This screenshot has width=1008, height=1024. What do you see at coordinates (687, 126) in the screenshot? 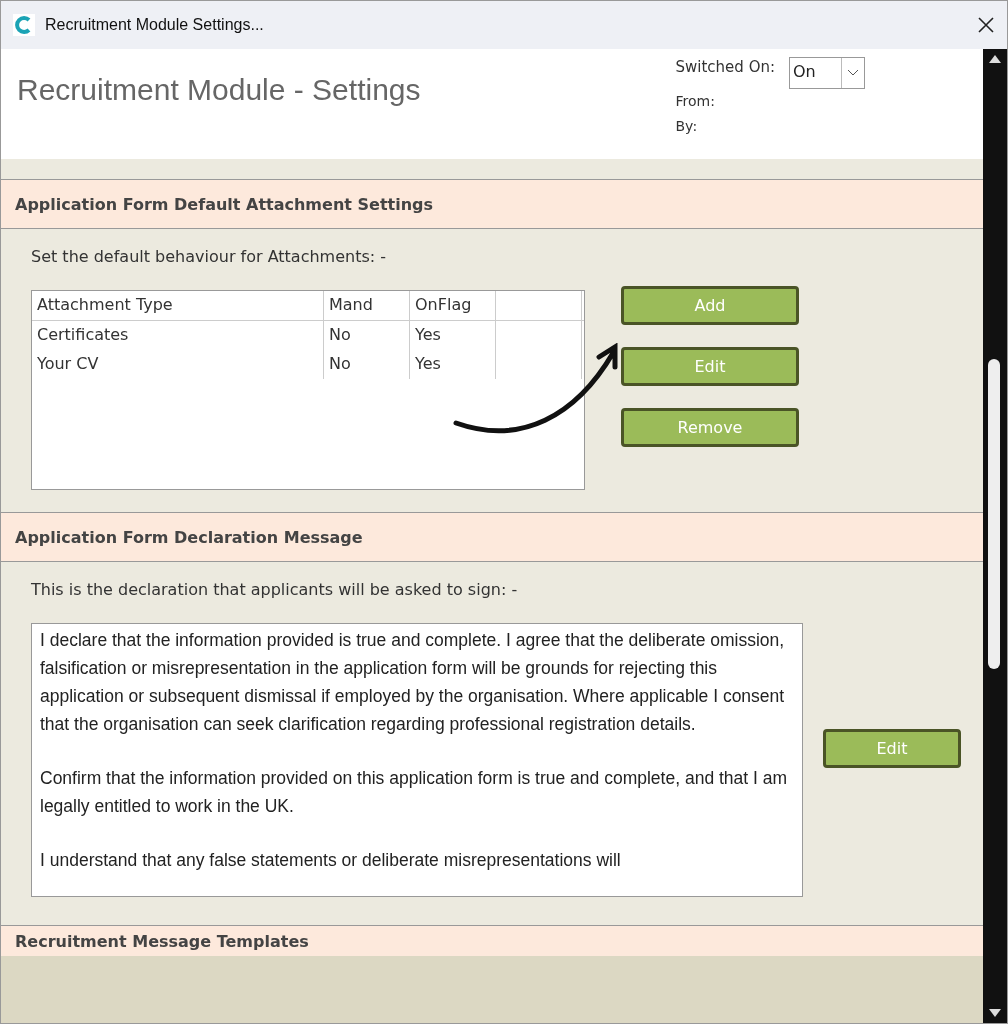
I see `by-label: By:` at bounding box center [687, 126].